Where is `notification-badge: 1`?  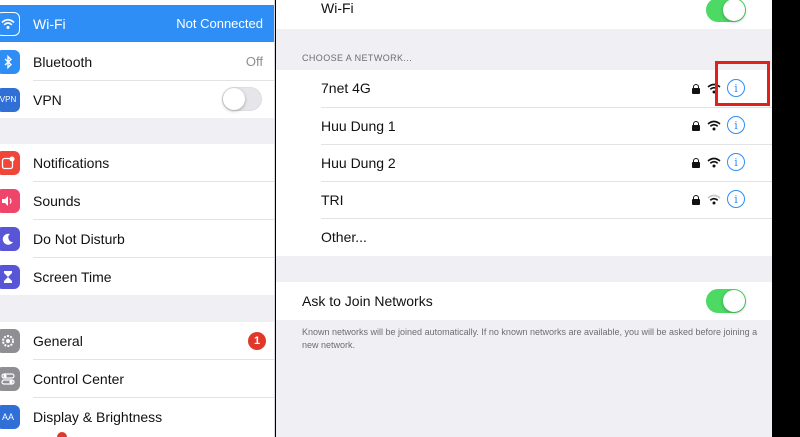 notification-badge: 1 is located at coordinates (257, 340).